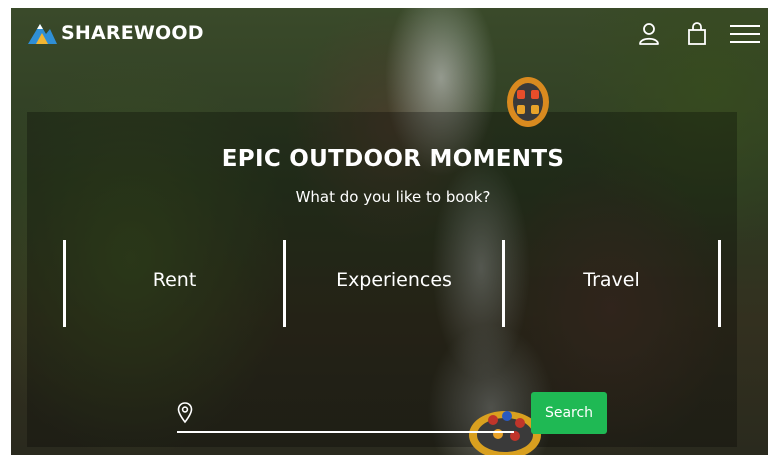 Image resolution: width=768 pixels, height=459 pixels. What do you see at coordinates (745, 34) in the screenshot?
I see `hamburger-menu-icon` at bounding box center [745, 34].